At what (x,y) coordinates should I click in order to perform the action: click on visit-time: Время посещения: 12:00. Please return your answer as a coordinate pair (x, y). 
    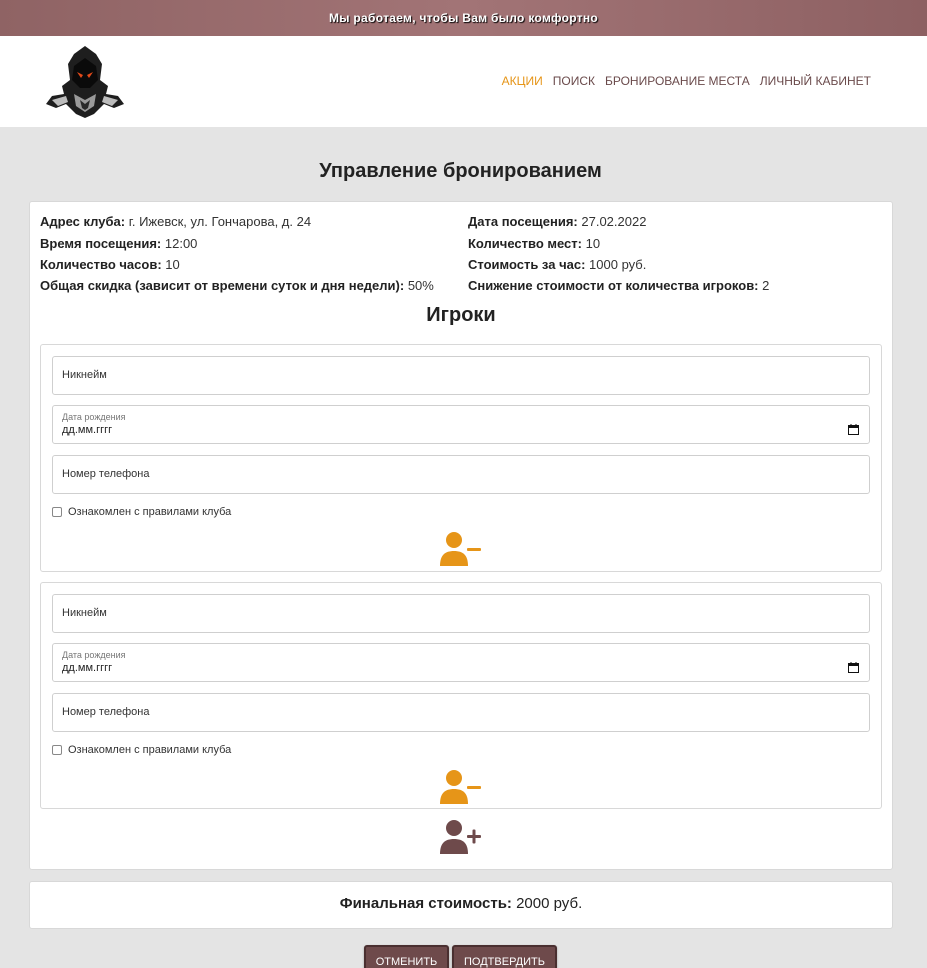
    Looking at the image, I should click on (118, 243).